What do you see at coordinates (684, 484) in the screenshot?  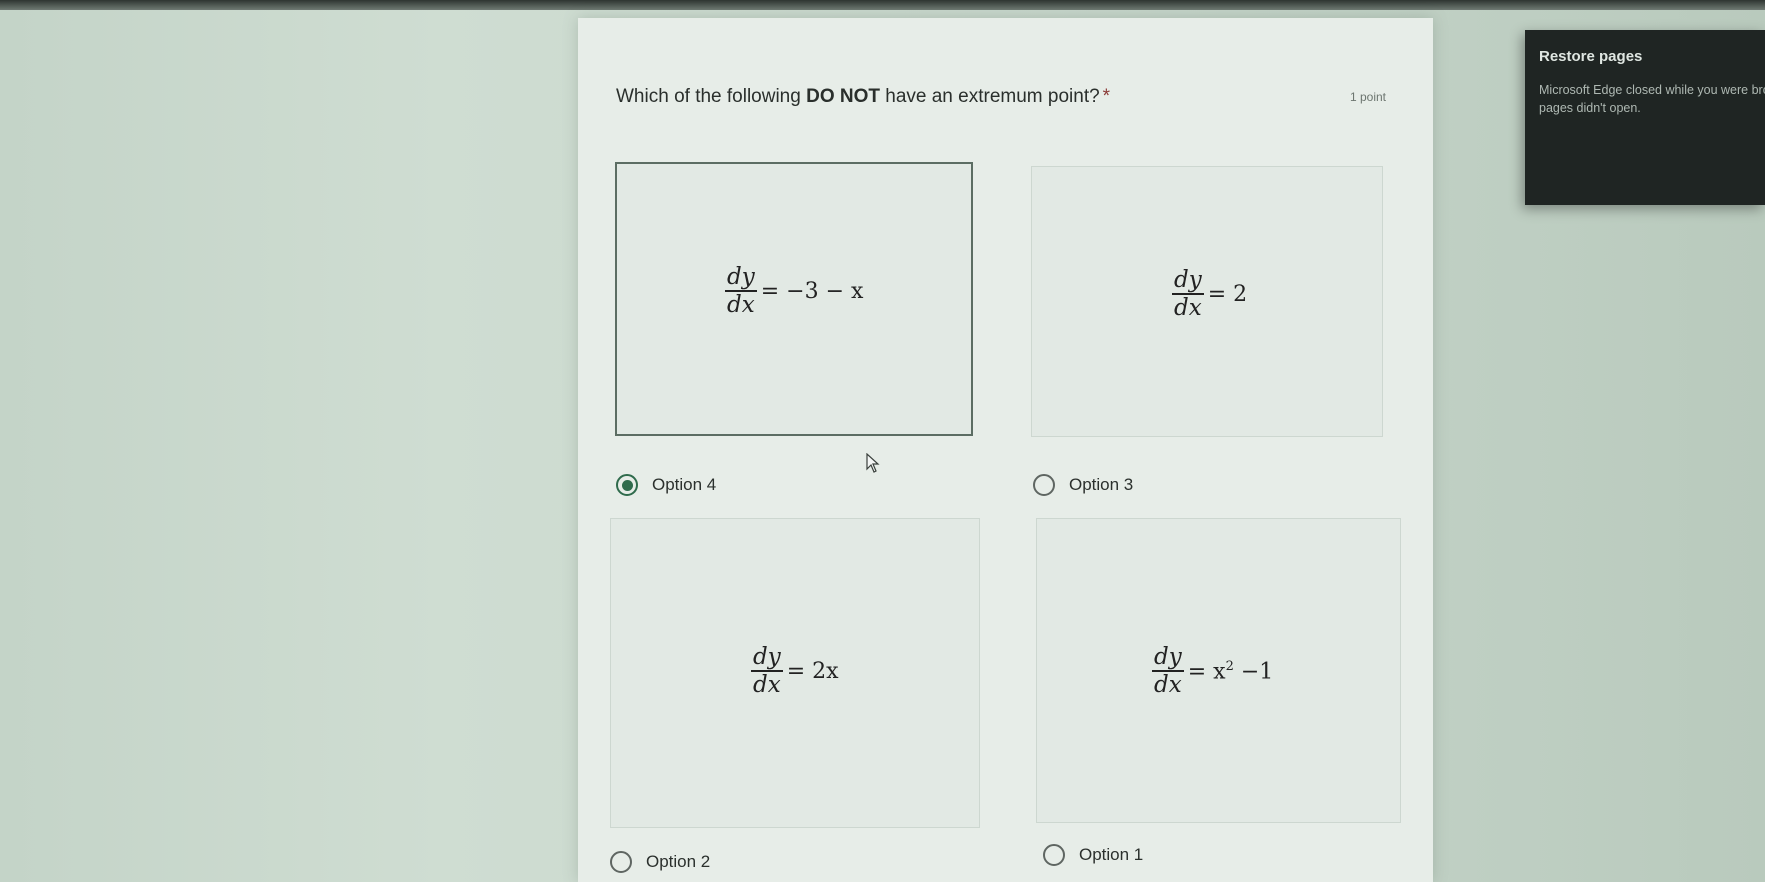 I see `option-4-label: Option 4` at bounding box center [684, 484].